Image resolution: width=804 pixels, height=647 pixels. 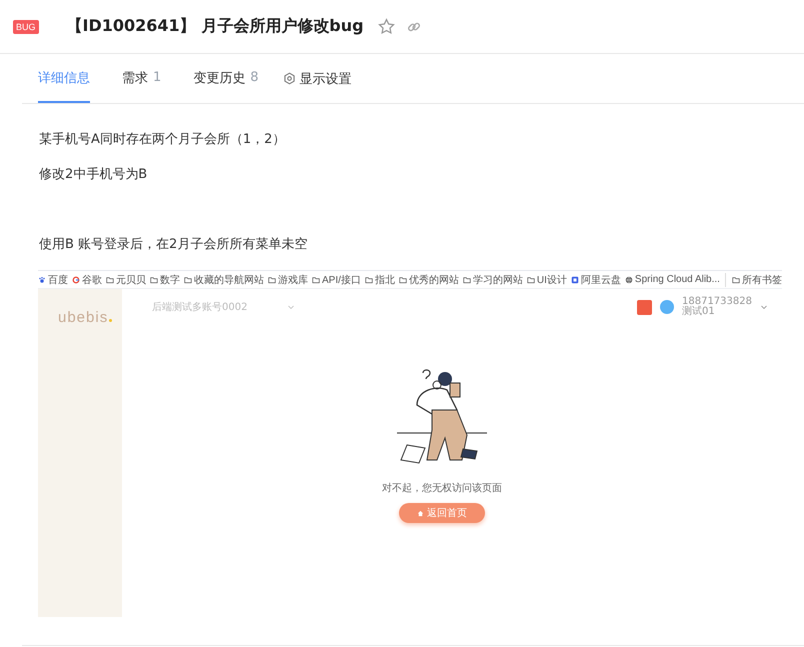 What do you see at coordinates (142, 78) in the screenshot?
I see `tab: 需求 1` at bounding box center [142, 78].